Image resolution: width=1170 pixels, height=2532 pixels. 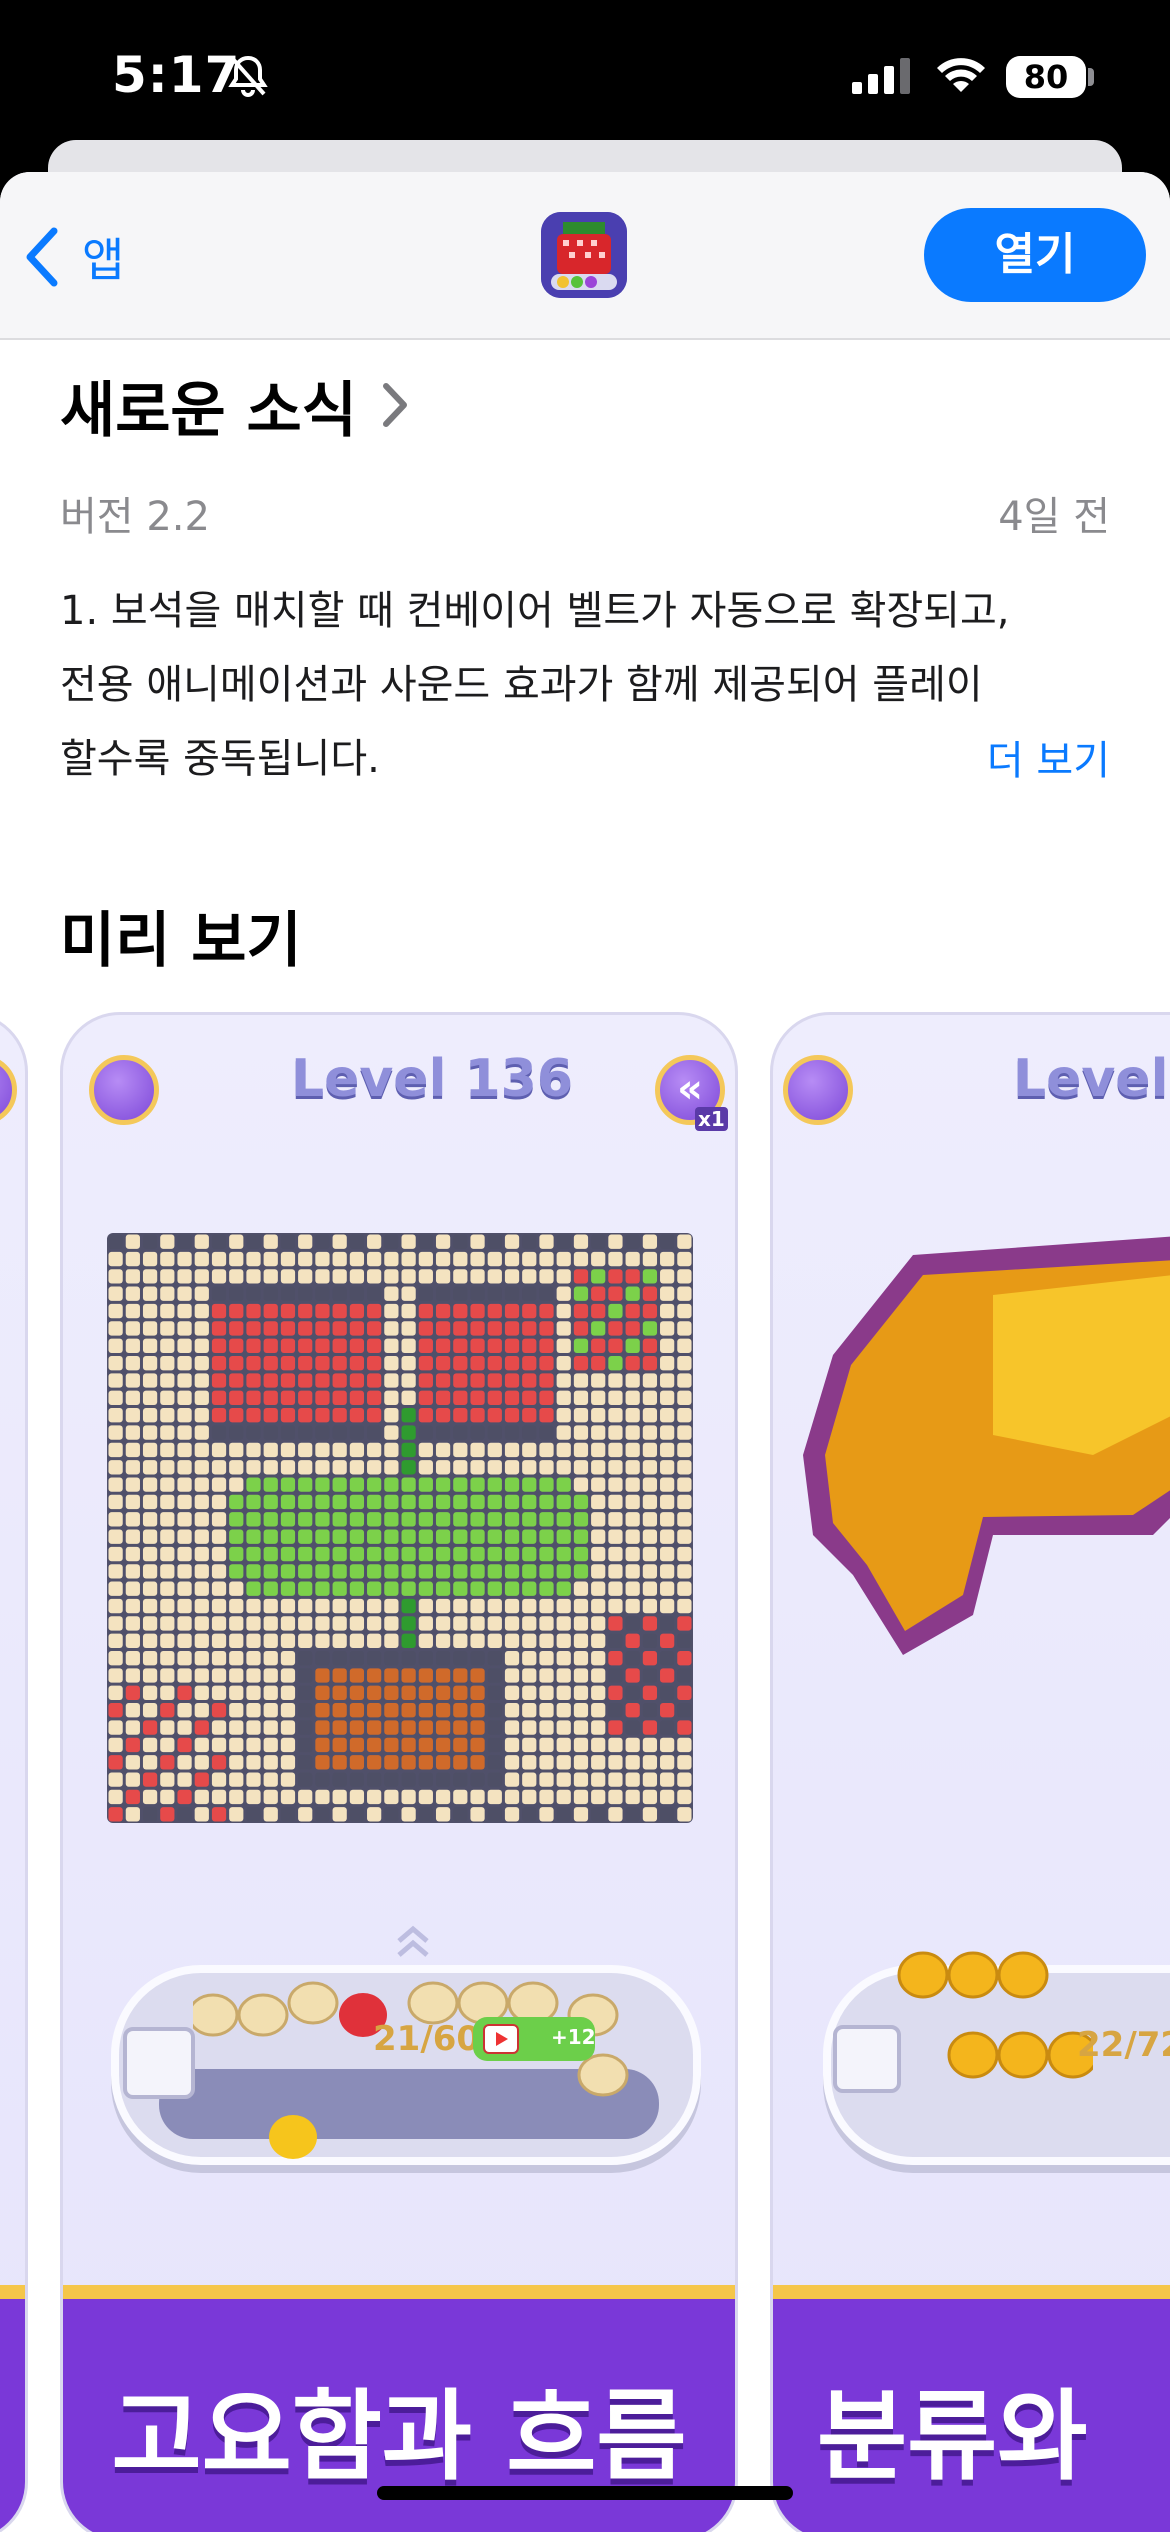 I want to click on chevron-left-icon, so click(x=42, y=257).